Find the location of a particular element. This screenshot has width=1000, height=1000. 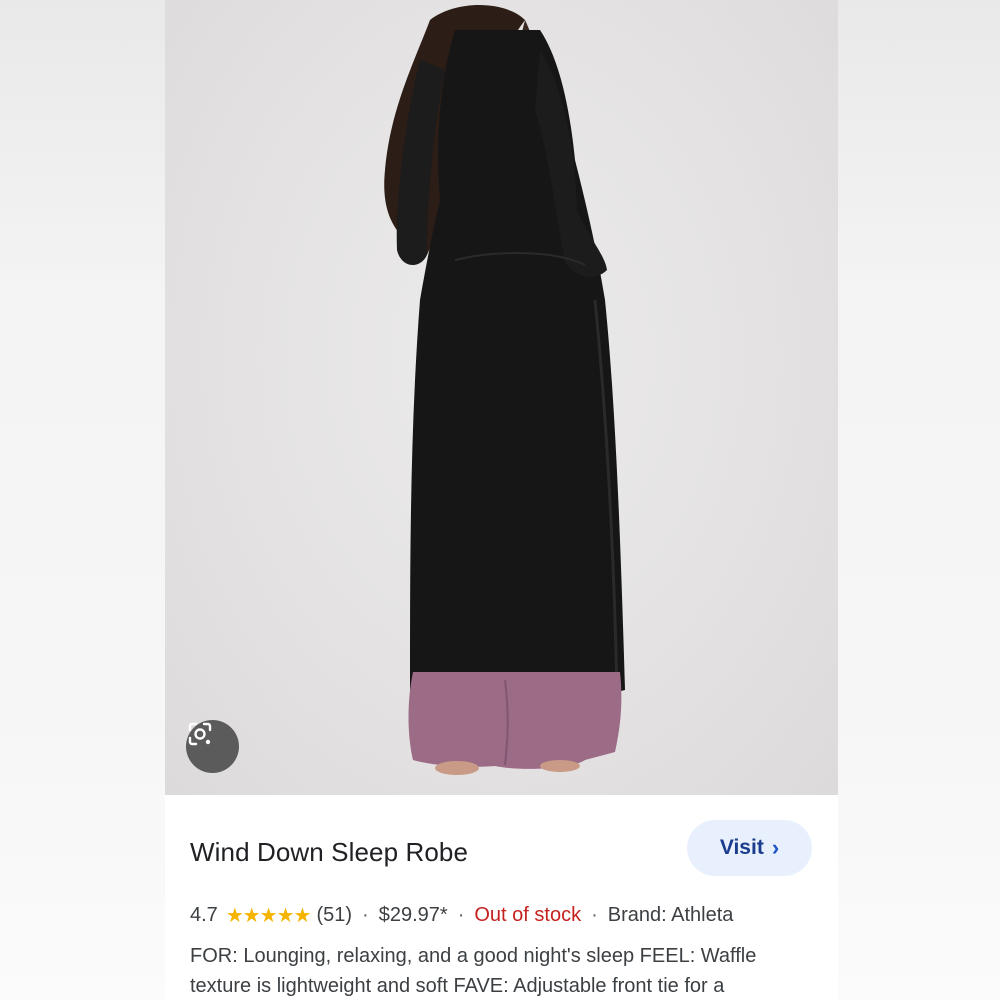

lens-search-button is located at coordinates (212, 746).